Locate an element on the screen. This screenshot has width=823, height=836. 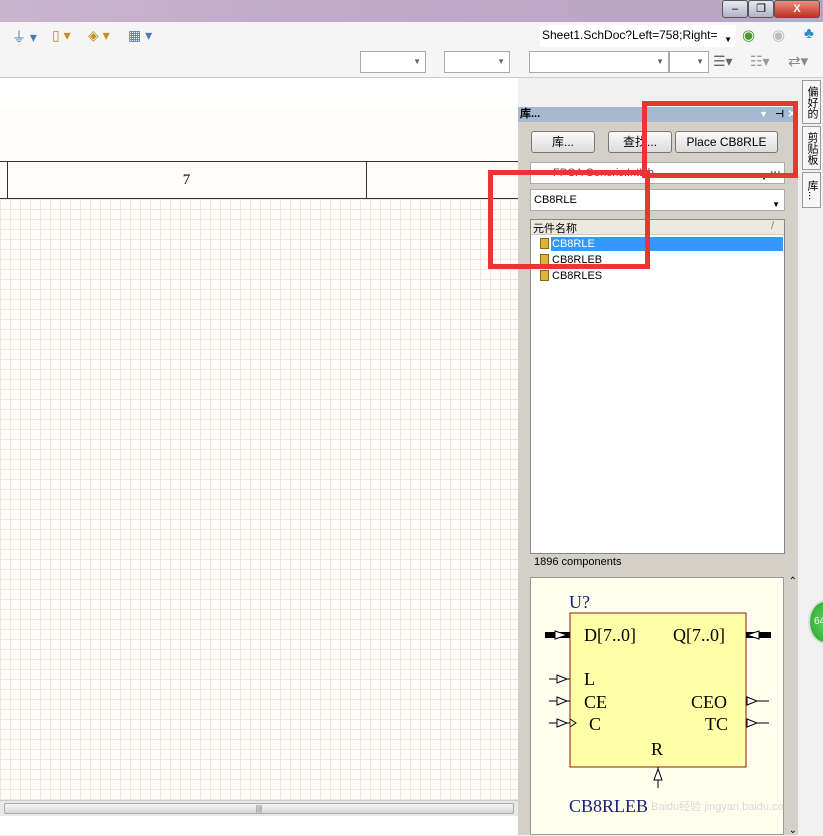
list-item: CB8RLES is located at coordinates (573, 276).